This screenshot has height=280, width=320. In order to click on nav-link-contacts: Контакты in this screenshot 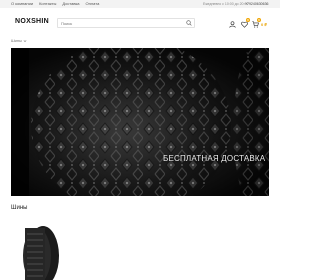, I will do `click(47, 4)`.